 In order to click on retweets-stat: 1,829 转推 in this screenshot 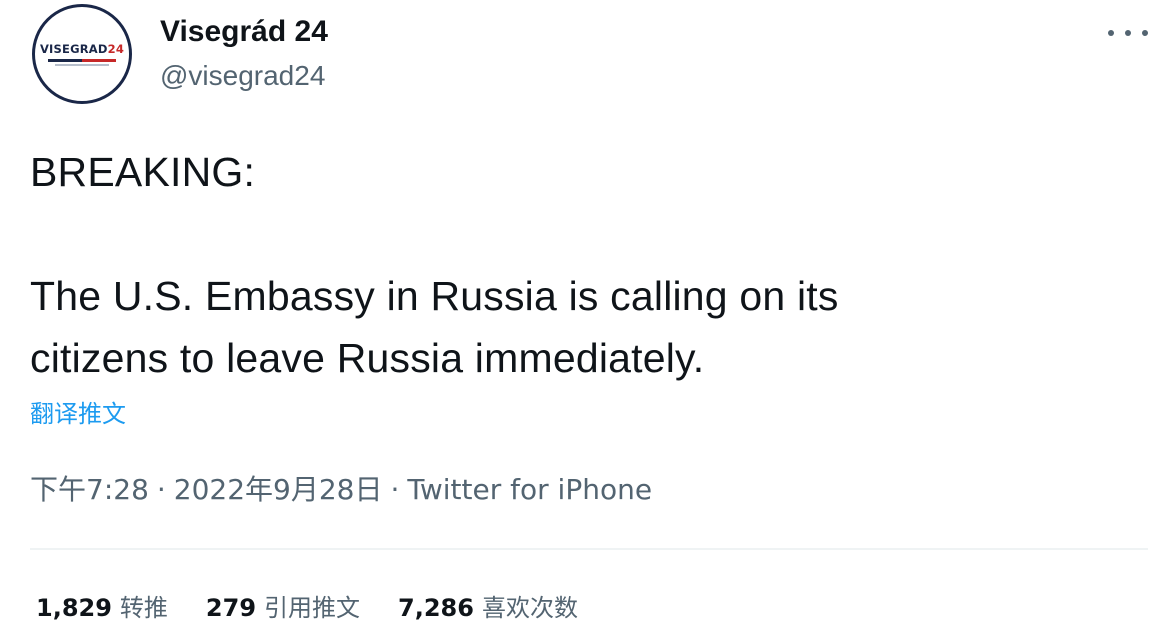, I will do `click(102, 608)`.